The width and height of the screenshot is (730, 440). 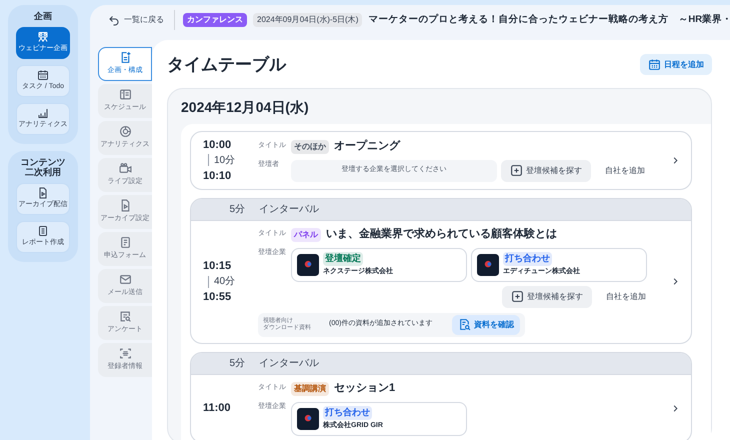 What do you see at coordinates (125, 57) in the screenshot?
I see `add-document-icon` at bounding box center [125, 57].